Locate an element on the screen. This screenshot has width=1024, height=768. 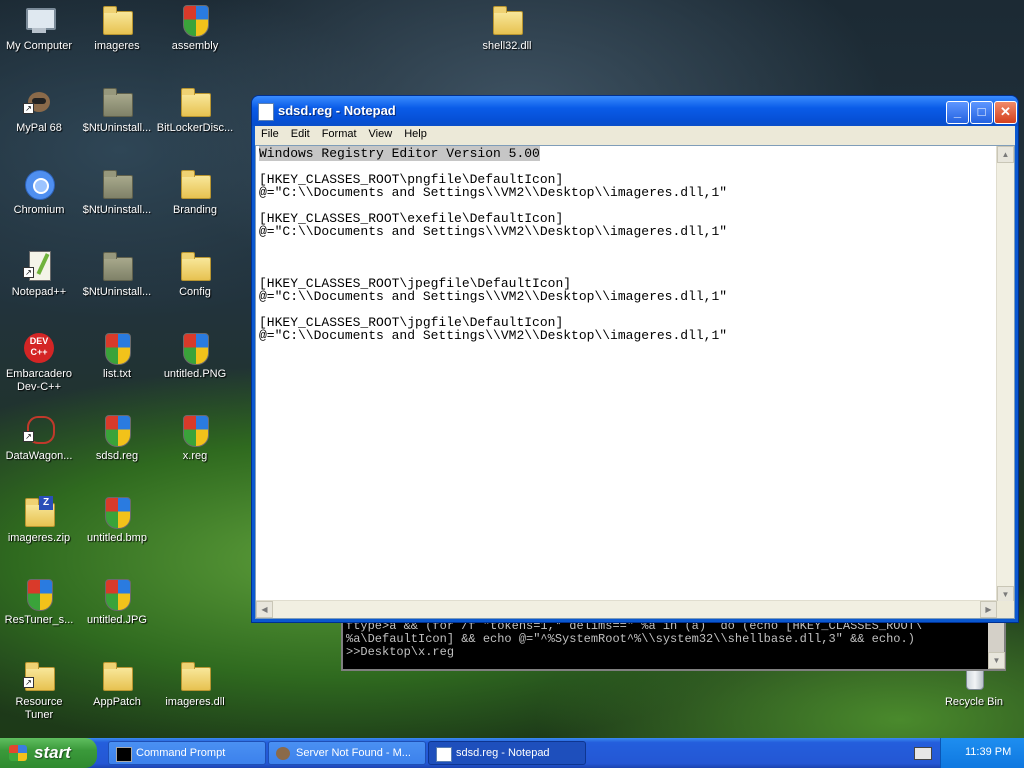
maximize-button: □ is located at coordinates (981, 112).